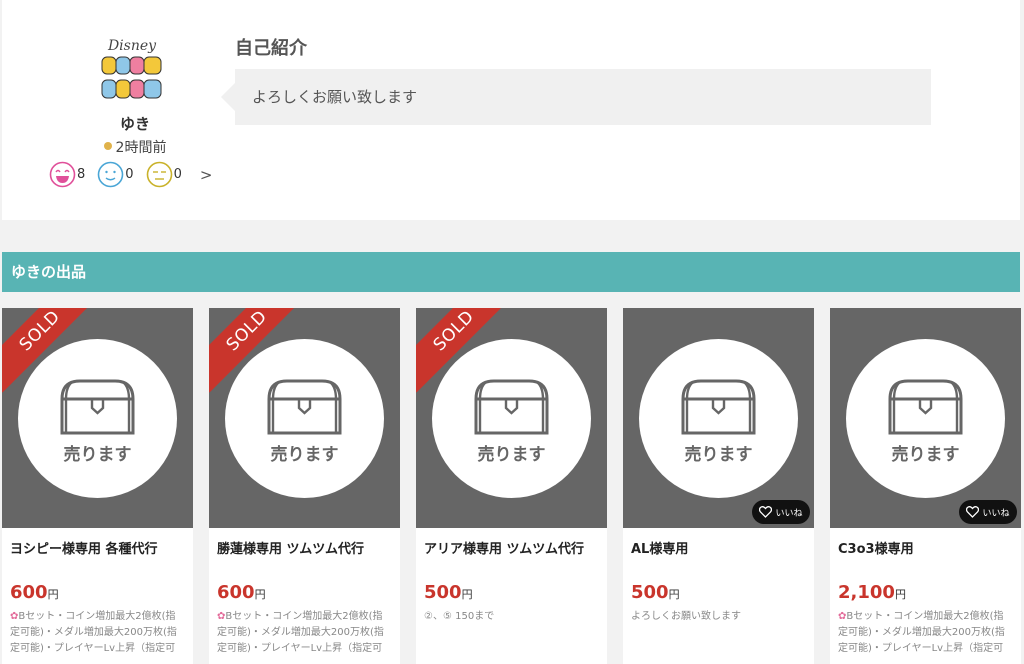 The width and height of the screenshot is (1024, 664). Describe the element at coordinates (206, 175) in the screenshot. I see `ratings-more-link: >` at that location.